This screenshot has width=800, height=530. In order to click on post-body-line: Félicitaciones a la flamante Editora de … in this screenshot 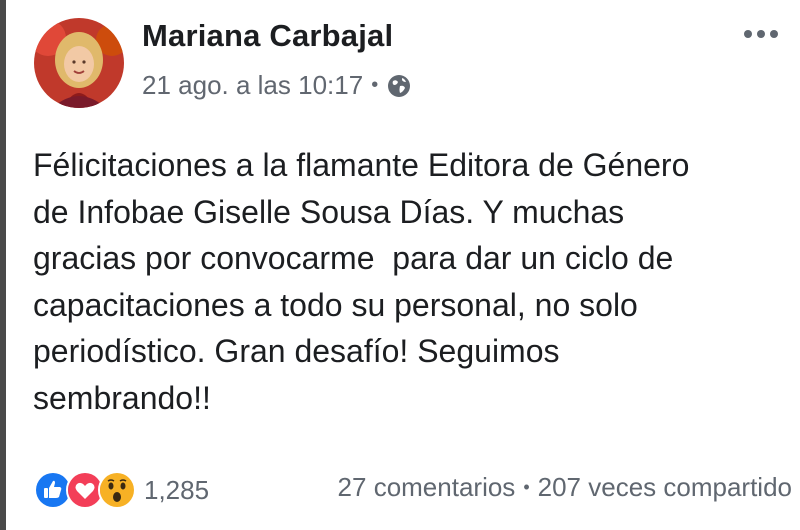, I will do `click(361, 165)`.